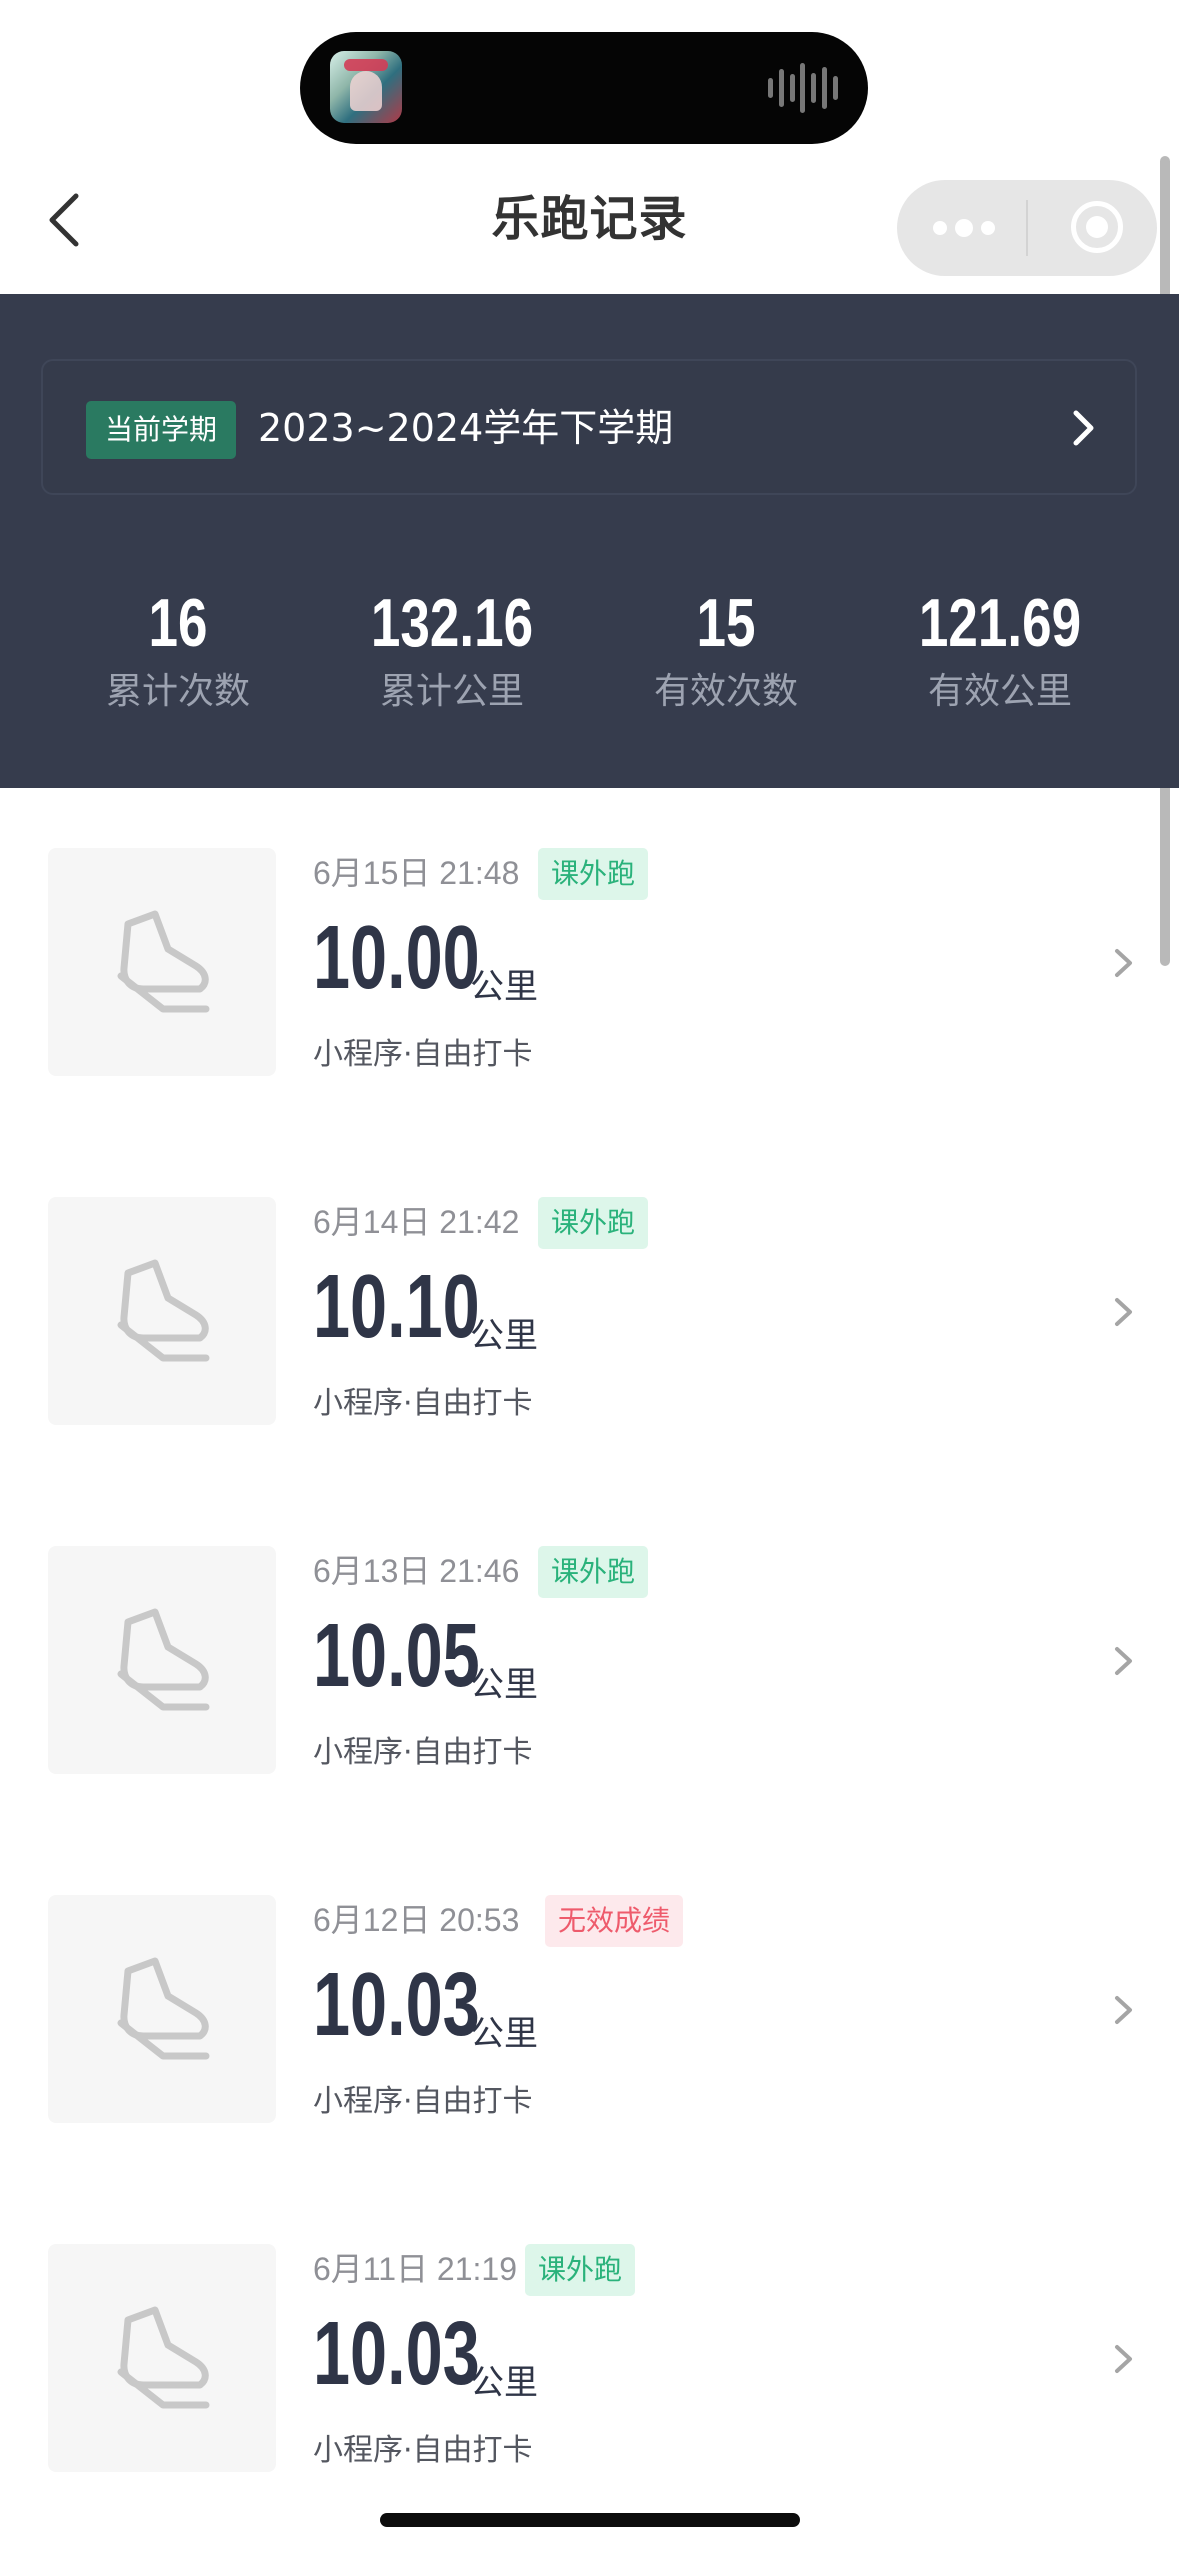  What do you see at coordinates (726, 623) in the screenshot?
I see `stat-value: 15` at bounding box center [726, 623].